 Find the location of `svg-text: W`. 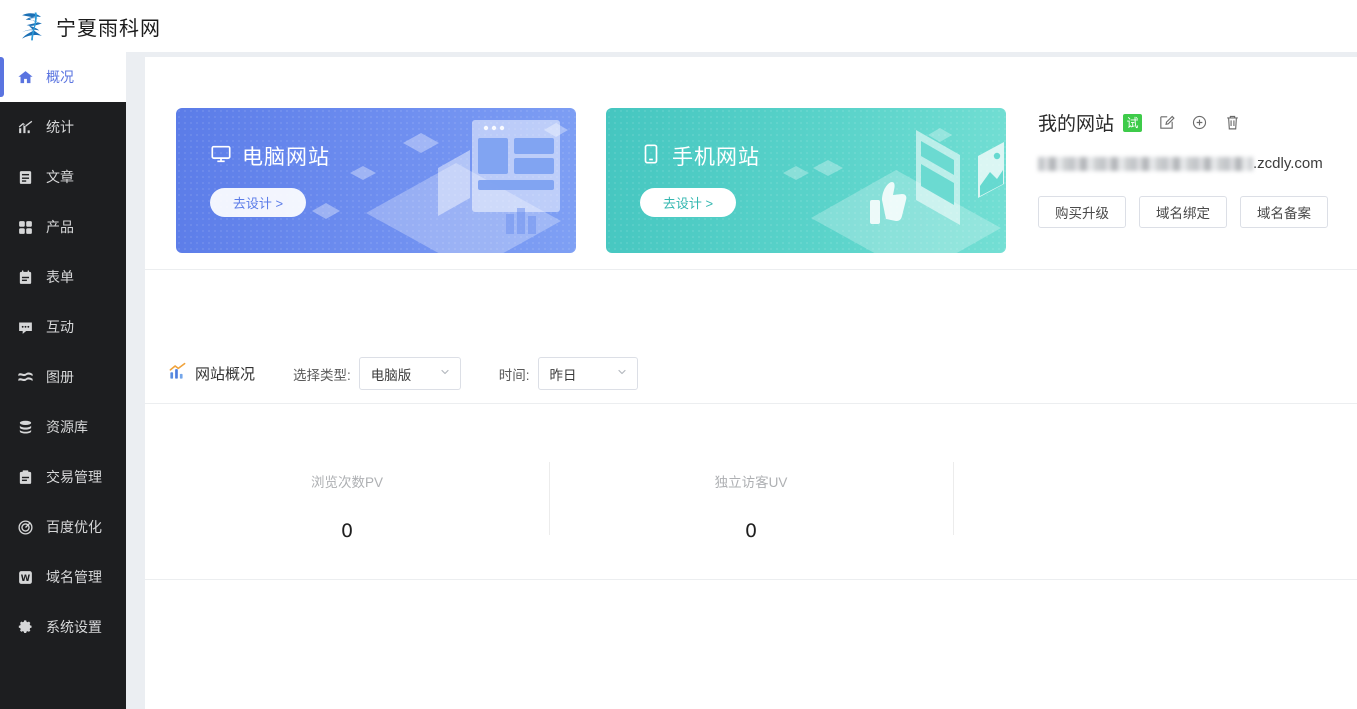

svg-text: W is located at coordinates (26, 579).